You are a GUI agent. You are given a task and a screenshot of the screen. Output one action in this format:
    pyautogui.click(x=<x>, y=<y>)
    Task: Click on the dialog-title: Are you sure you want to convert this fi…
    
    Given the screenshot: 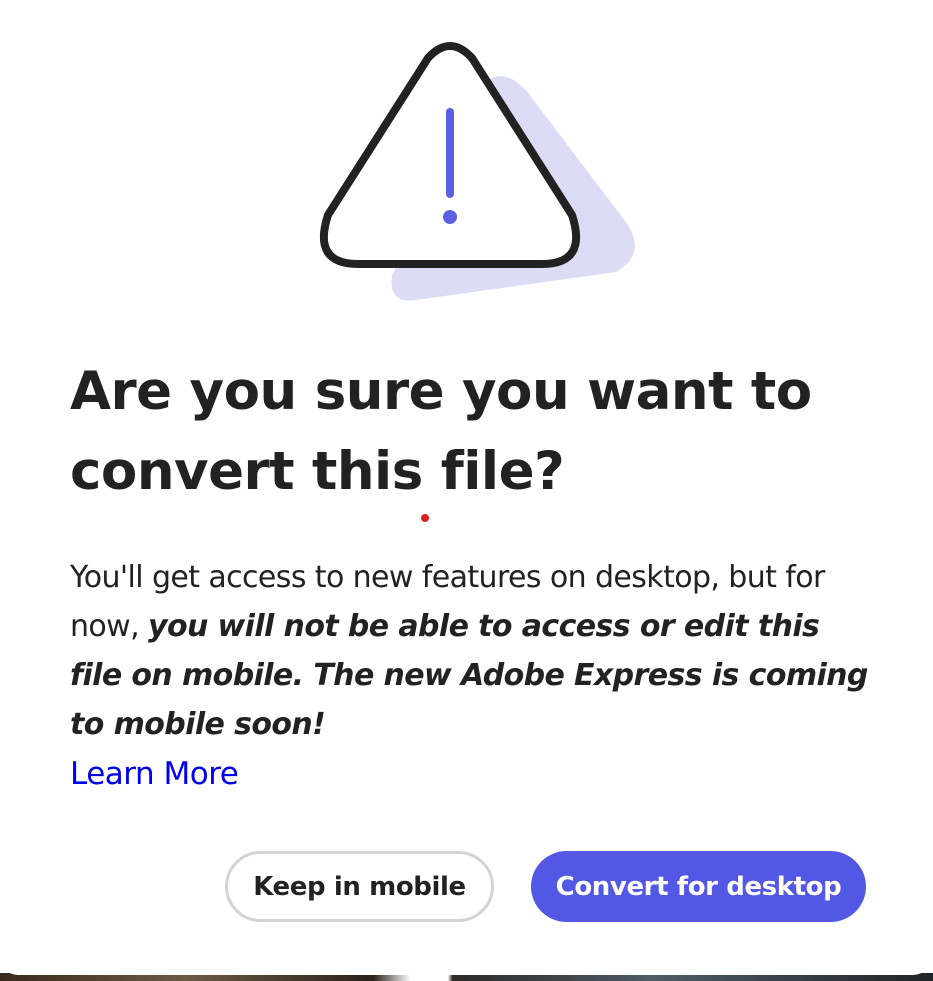 What is the action you would take?
    pyautogui.click(x=441, y=431)
    